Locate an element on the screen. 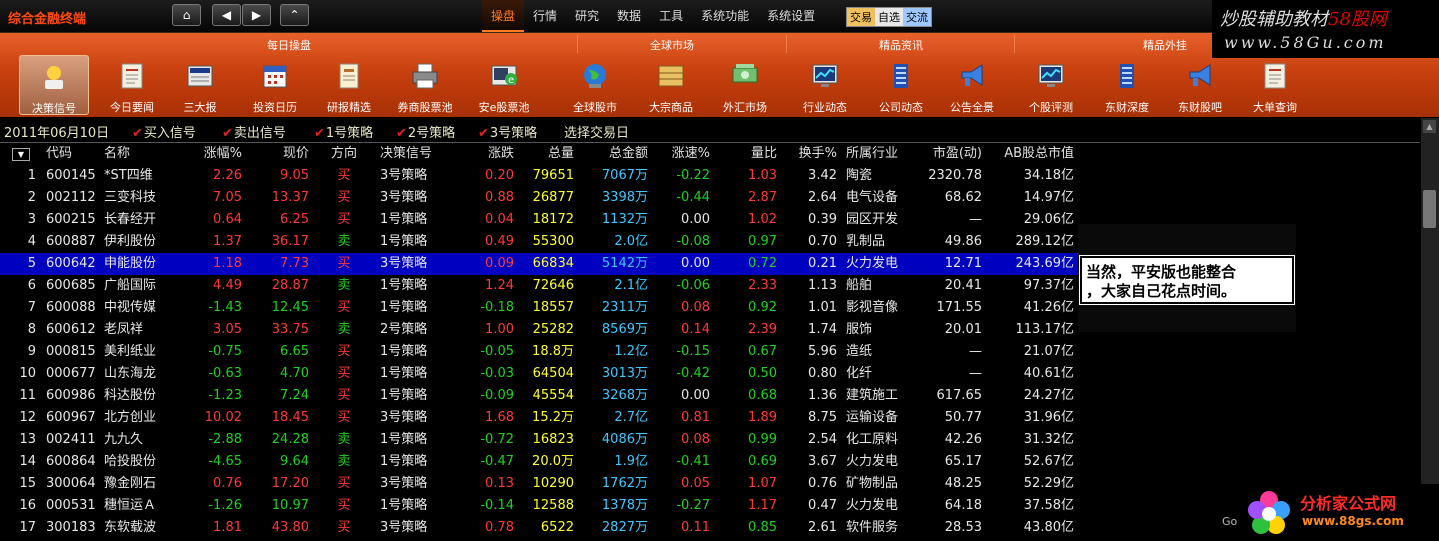 The height and width of the screenshot is (541, 1439). column-header: 现价 is located at coordinates (285, 154).